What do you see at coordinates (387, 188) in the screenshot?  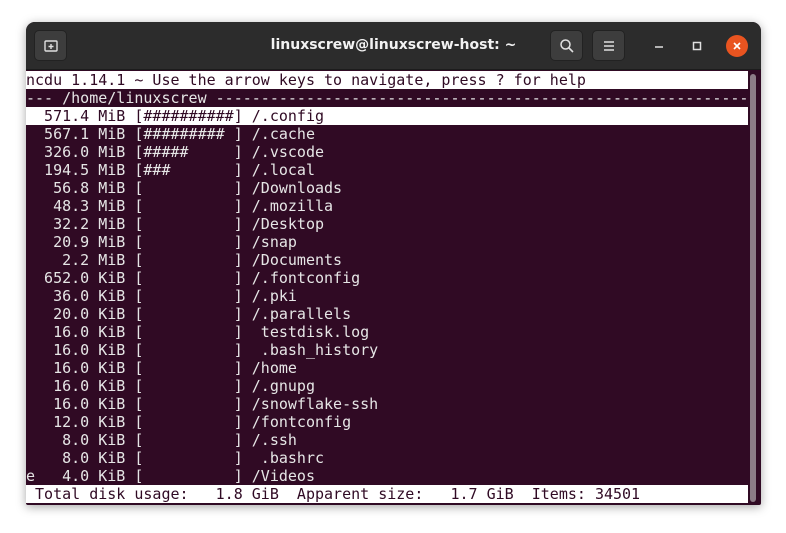 I see `entry-row: 56.8 MiB [ ] /Downloads` at bounding box center [387, 188].